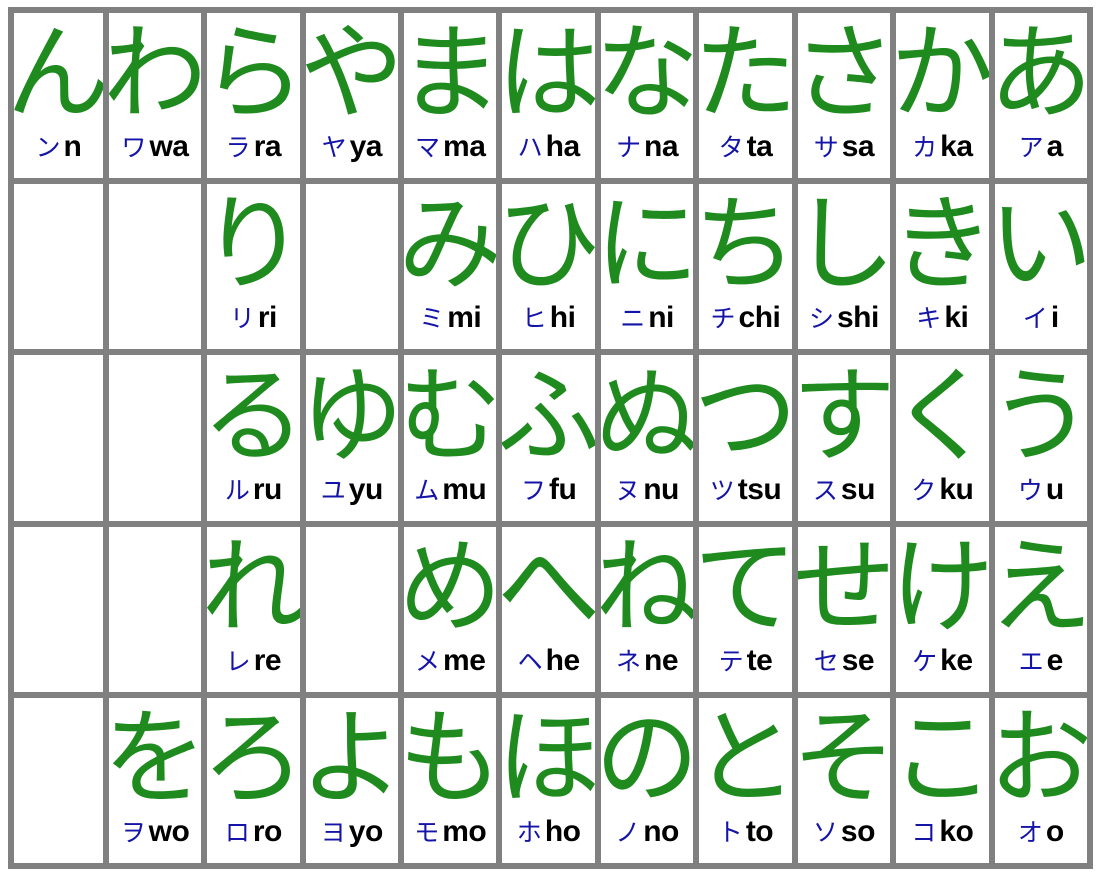 This screenshot has width=1100, height=880. What do you see at coordinates (428, 148) in the screenshot?
I see `katakana-glyph: マ` at bounding box center [428, 148].